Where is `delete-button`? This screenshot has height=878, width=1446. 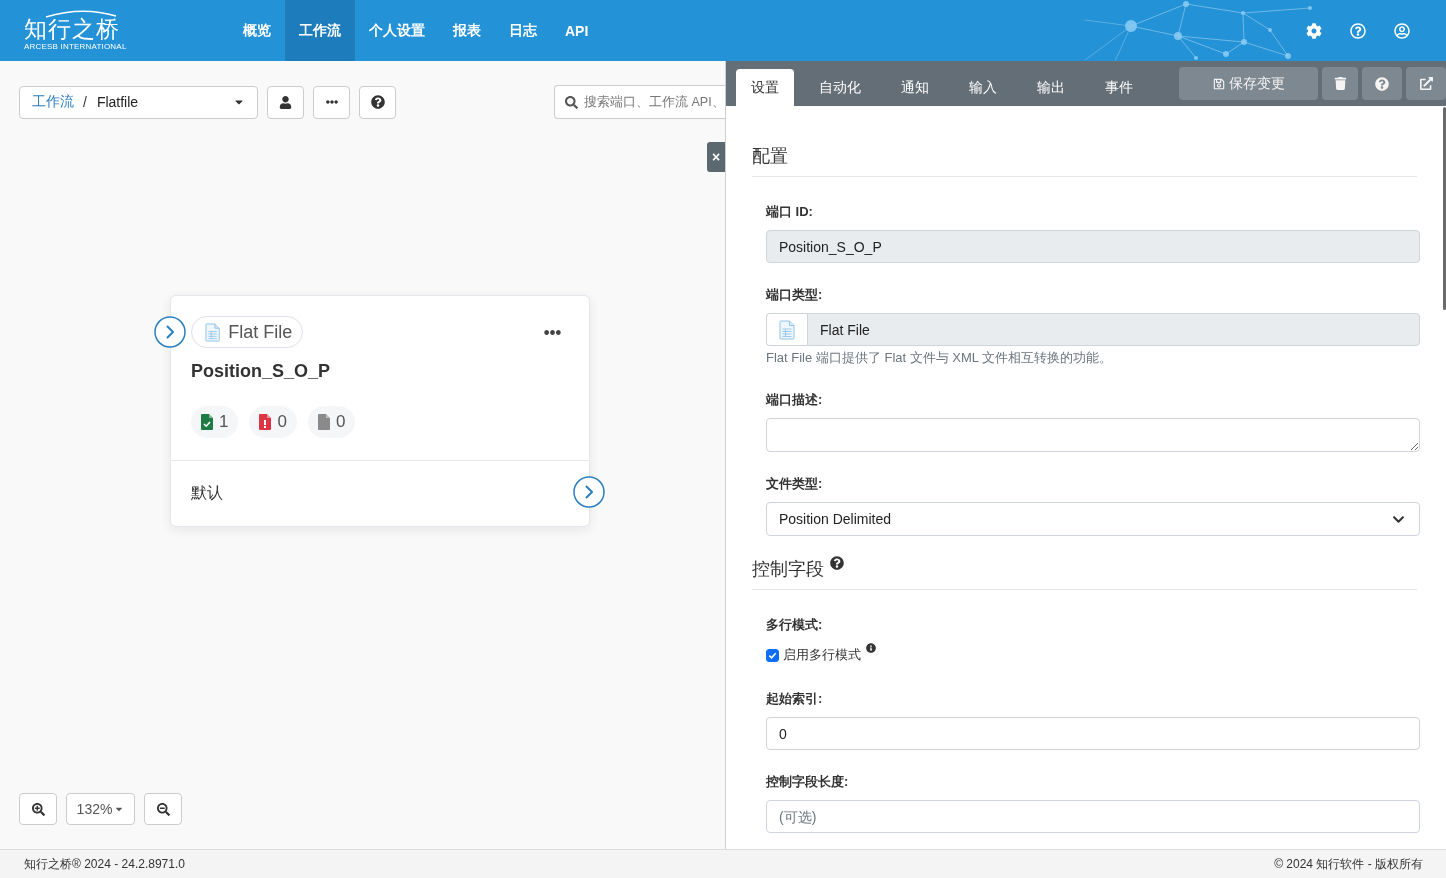 delete-button is located at coordinates (1340, 83).